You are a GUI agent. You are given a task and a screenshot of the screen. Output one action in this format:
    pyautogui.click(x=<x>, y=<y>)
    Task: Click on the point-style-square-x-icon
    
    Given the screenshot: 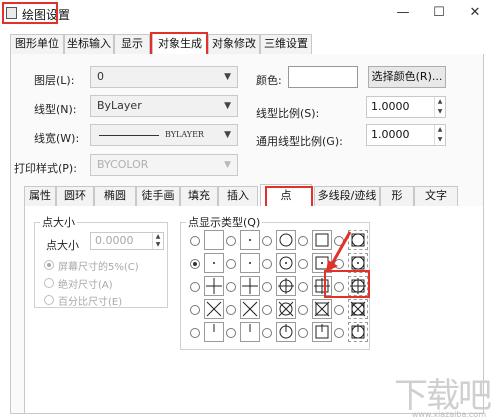 What is the action you would take?
    pyautogui.click(x=322, y=309)
    